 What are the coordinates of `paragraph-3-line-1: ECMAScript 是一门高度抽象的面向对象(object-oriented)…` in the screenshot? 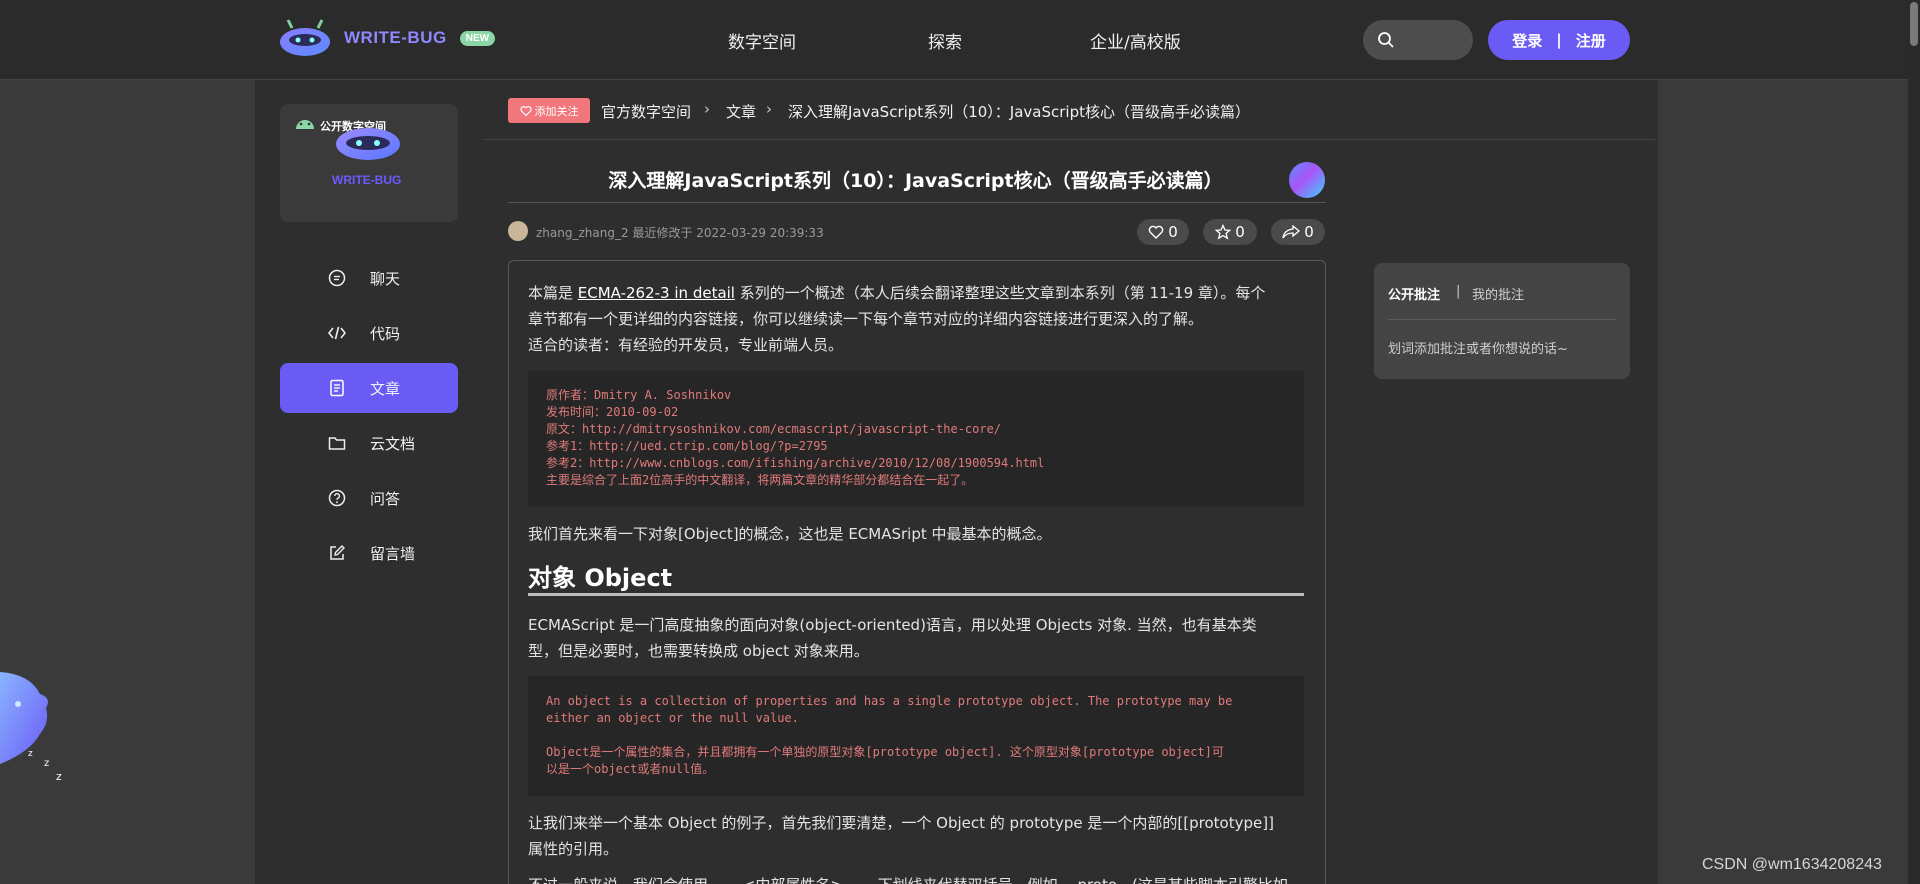 It's located at (892, 625).